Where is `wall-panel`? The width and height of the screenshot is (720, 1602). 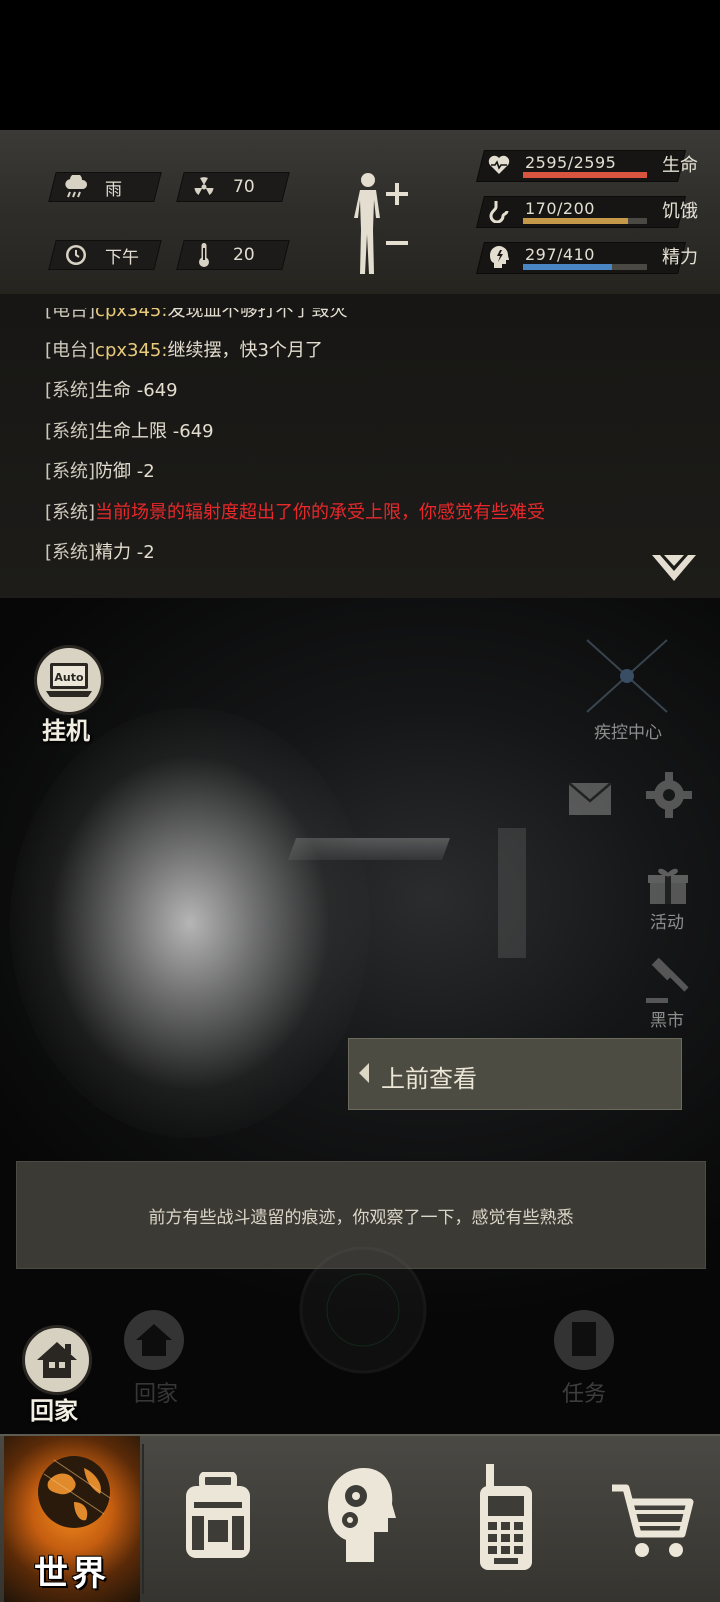
wall-panel is located at coordinates (512, 893).